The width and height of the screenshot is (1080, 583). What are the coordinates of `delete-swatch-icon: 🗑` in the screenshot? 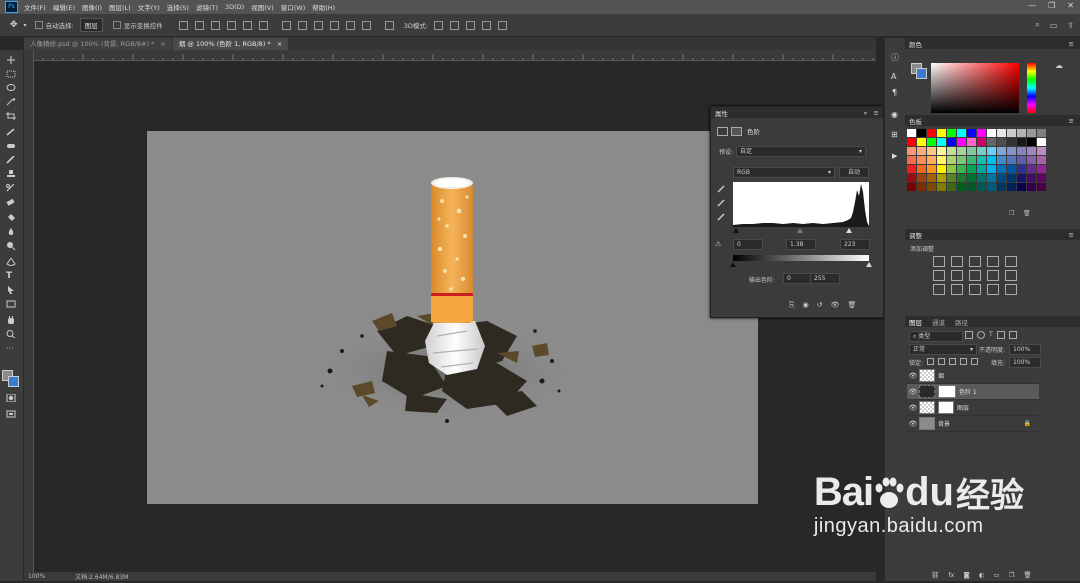 It's located at (1027, 213).